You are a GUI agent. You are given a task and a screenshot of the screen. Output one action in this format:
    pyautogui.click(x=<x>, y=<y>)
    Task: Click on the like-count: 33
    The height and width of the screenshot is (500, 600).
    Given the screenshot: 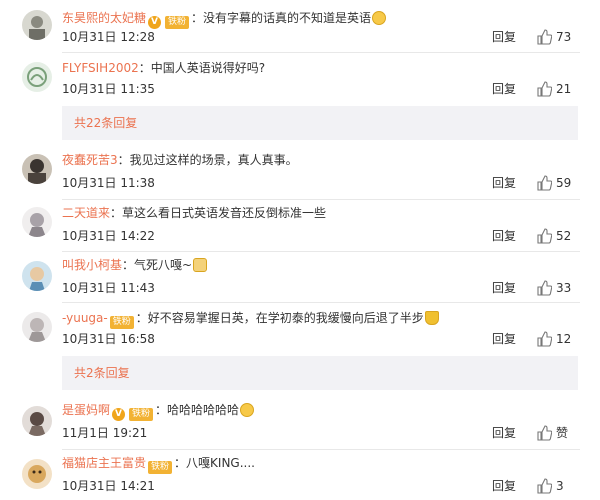 What is the action you would take?
    pyautogui.click(x=564, y=288)
    